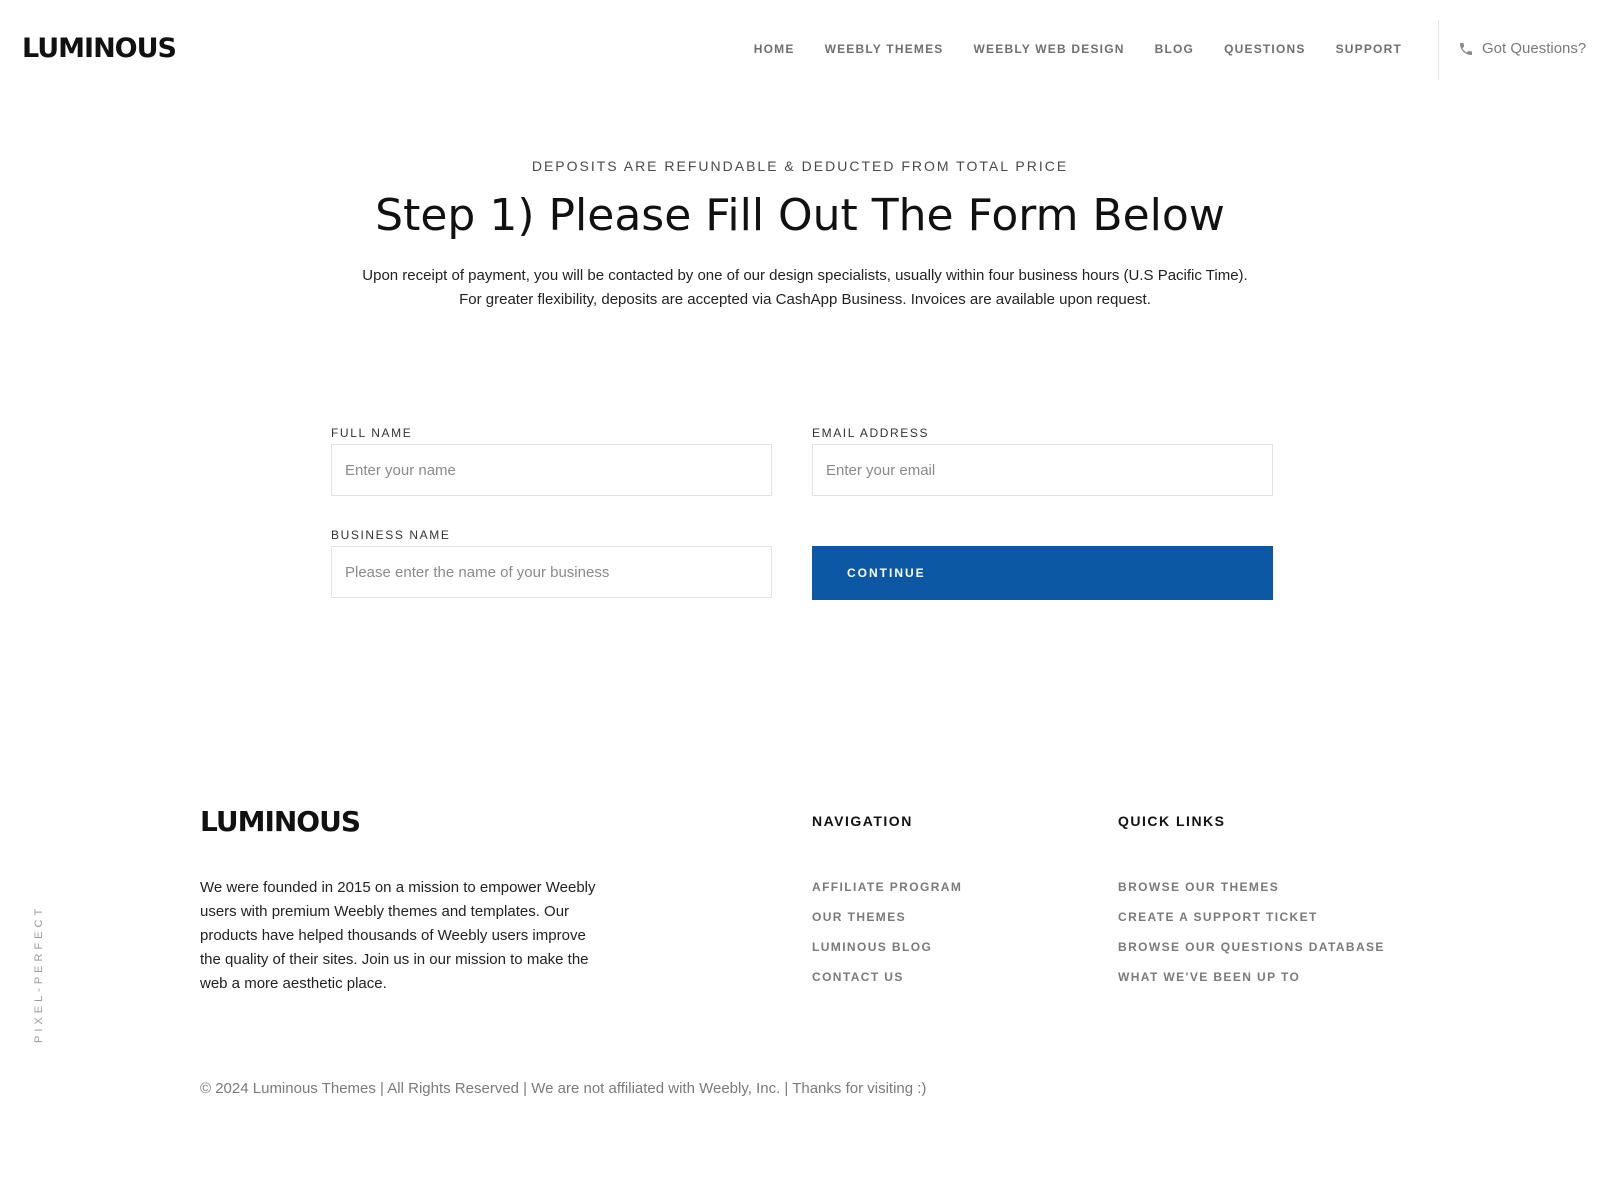  I want to click on site-logo: LUMINOUS, so click(99, 49).